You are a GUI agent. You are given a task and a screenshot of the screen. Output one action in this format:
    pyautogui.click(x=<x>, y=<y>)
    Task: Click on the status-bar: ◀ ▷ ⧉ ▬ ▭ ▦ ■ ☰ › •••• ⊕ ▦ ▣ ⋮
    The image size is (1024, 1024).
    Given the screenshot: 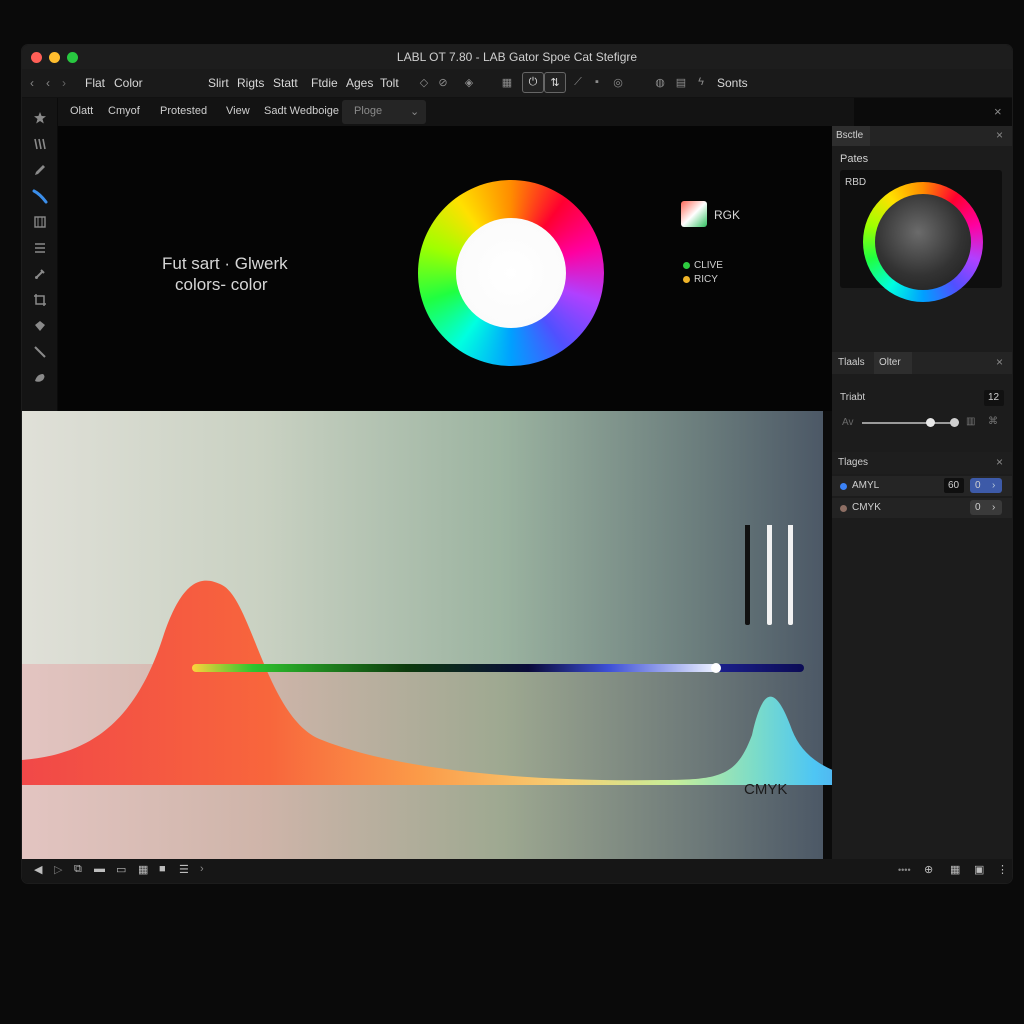 What is the action you would take?
    pyautogui.click(x=517, y=871)
    